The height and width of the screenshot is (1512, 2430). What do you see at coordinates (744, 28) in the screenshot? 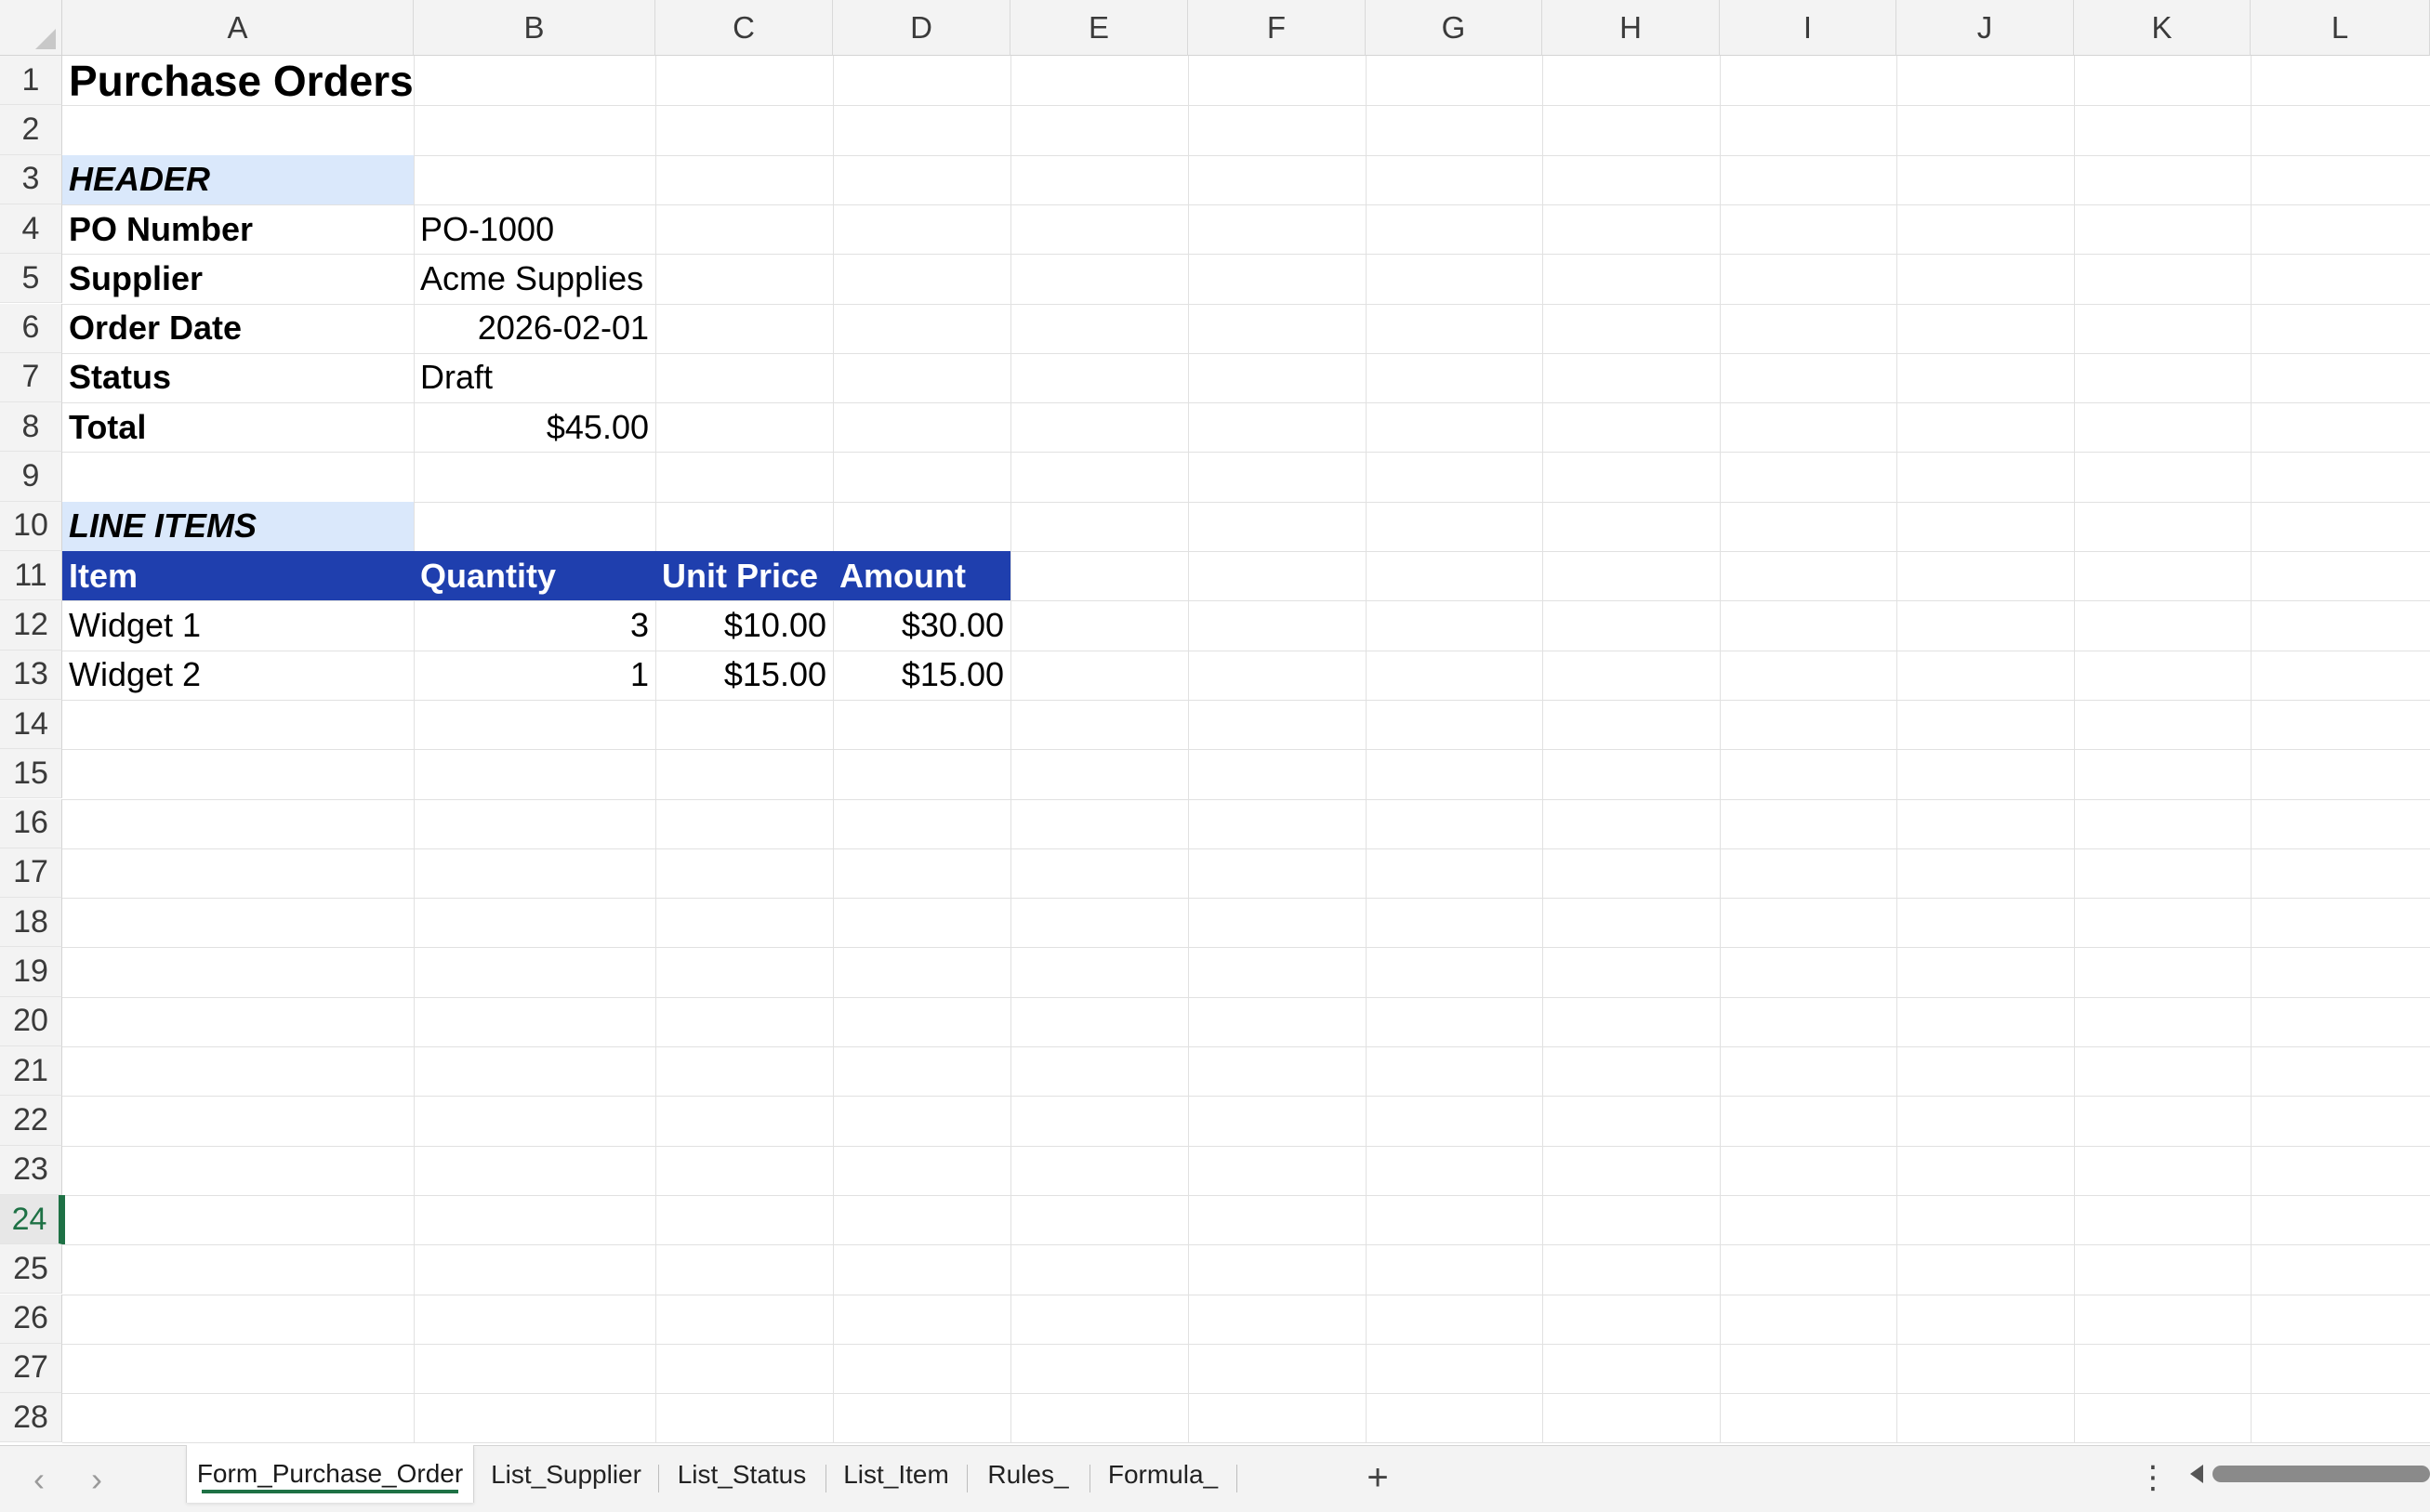
I see `column-header-c: C` at bounding box center [744, 28].